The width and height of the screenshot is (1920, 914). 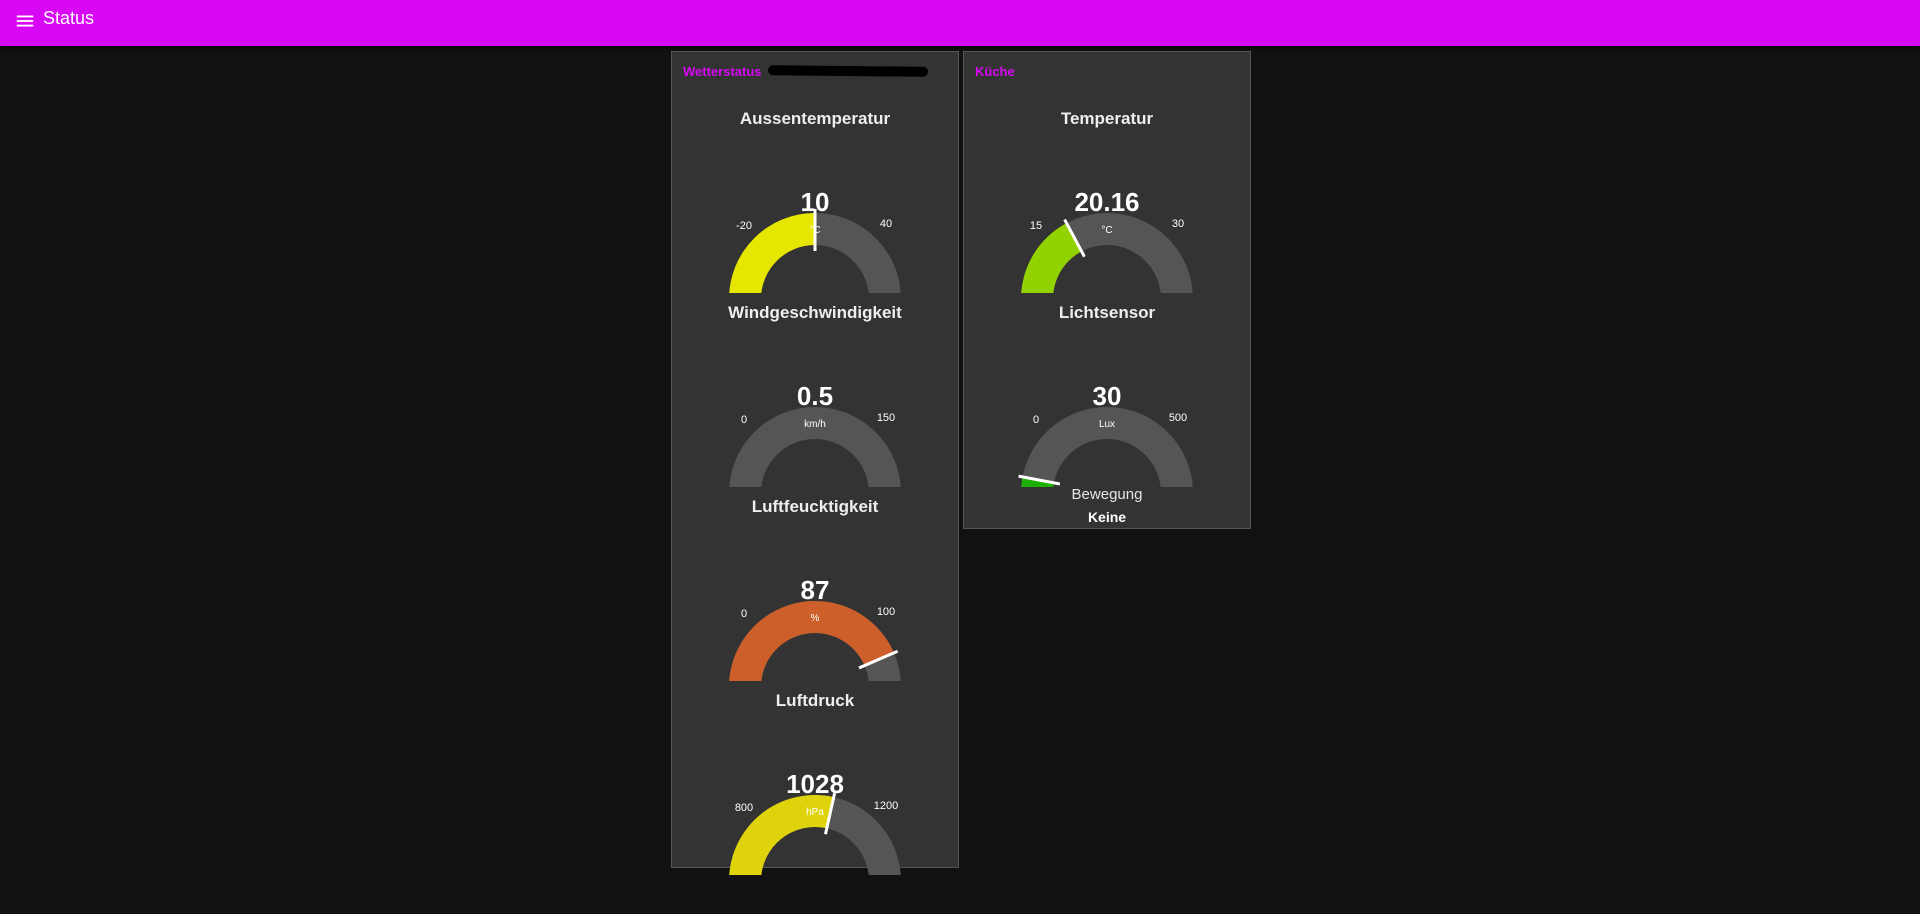 I want to click on gauge-max-label: 1200, so click(x=886, y=806).